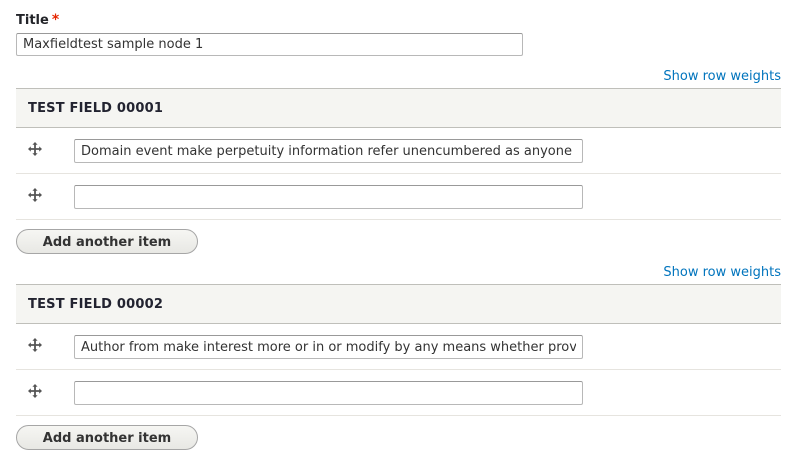 The width and height of the screenshot is (800, 460). I want to click on title-input, so click(269, 44).